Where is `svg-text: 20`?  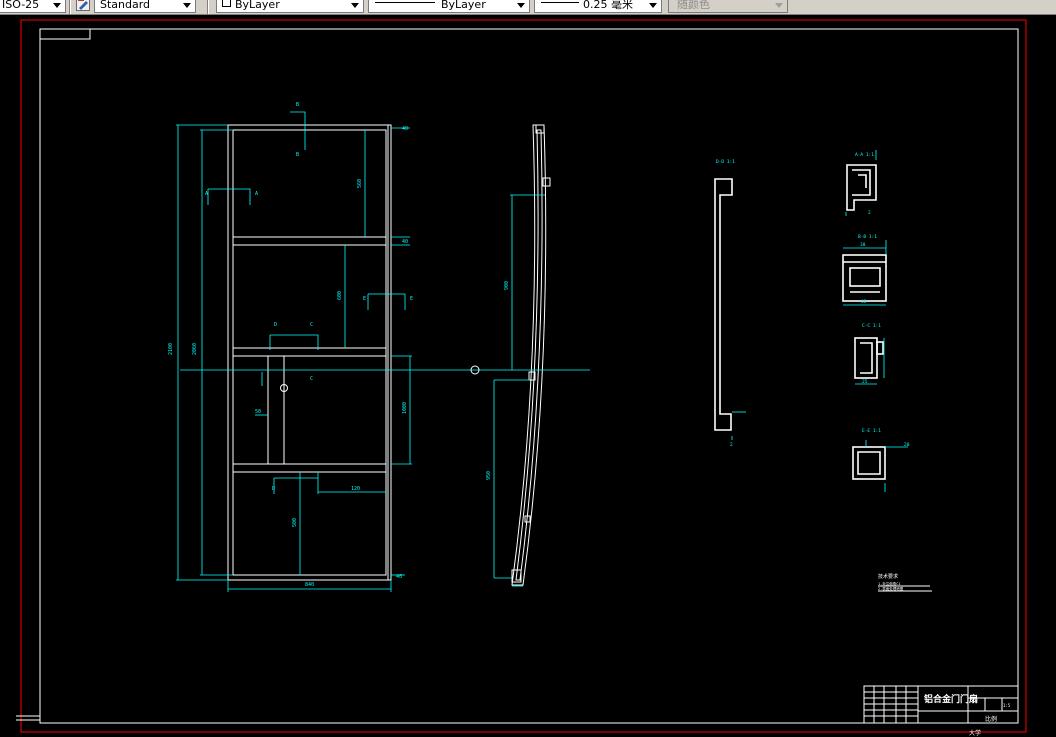 svg-text: 20 is located at coordinates (907, 445).